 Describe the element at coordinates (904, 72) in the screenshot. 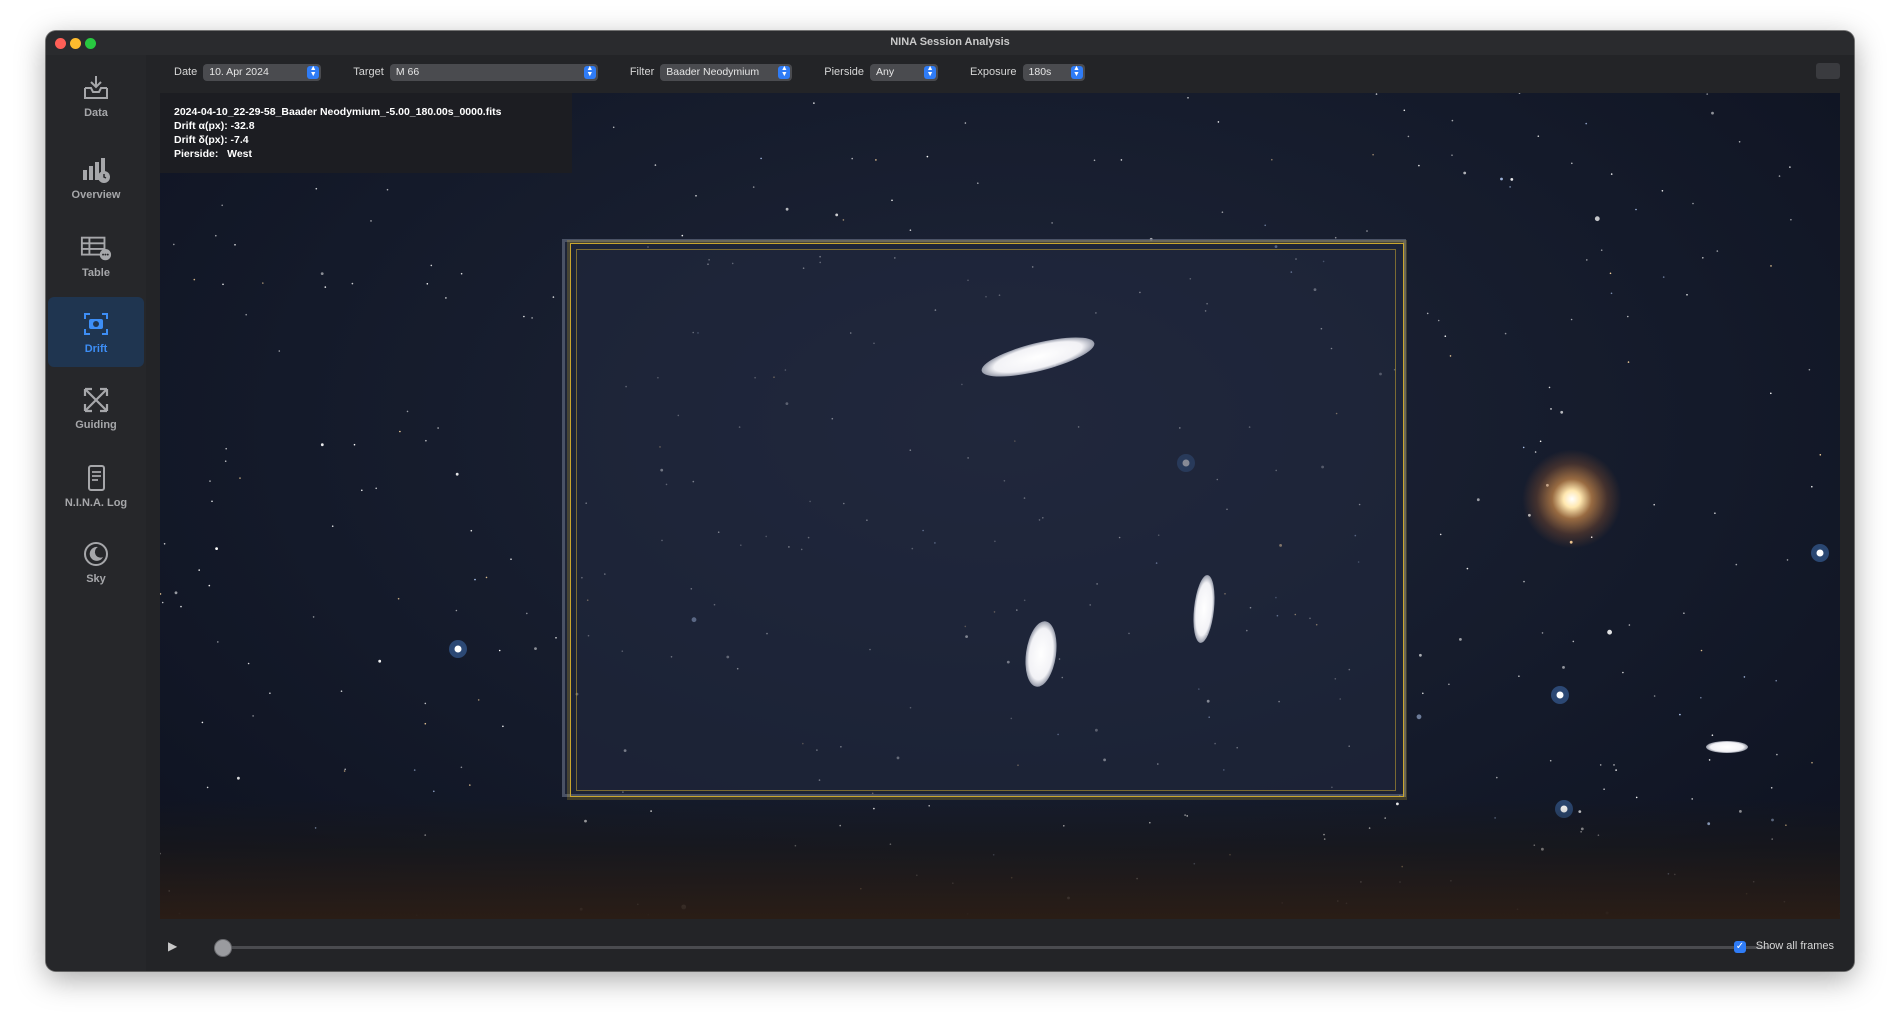

I see `pierside-select: Any ▲ ▼` at that location.